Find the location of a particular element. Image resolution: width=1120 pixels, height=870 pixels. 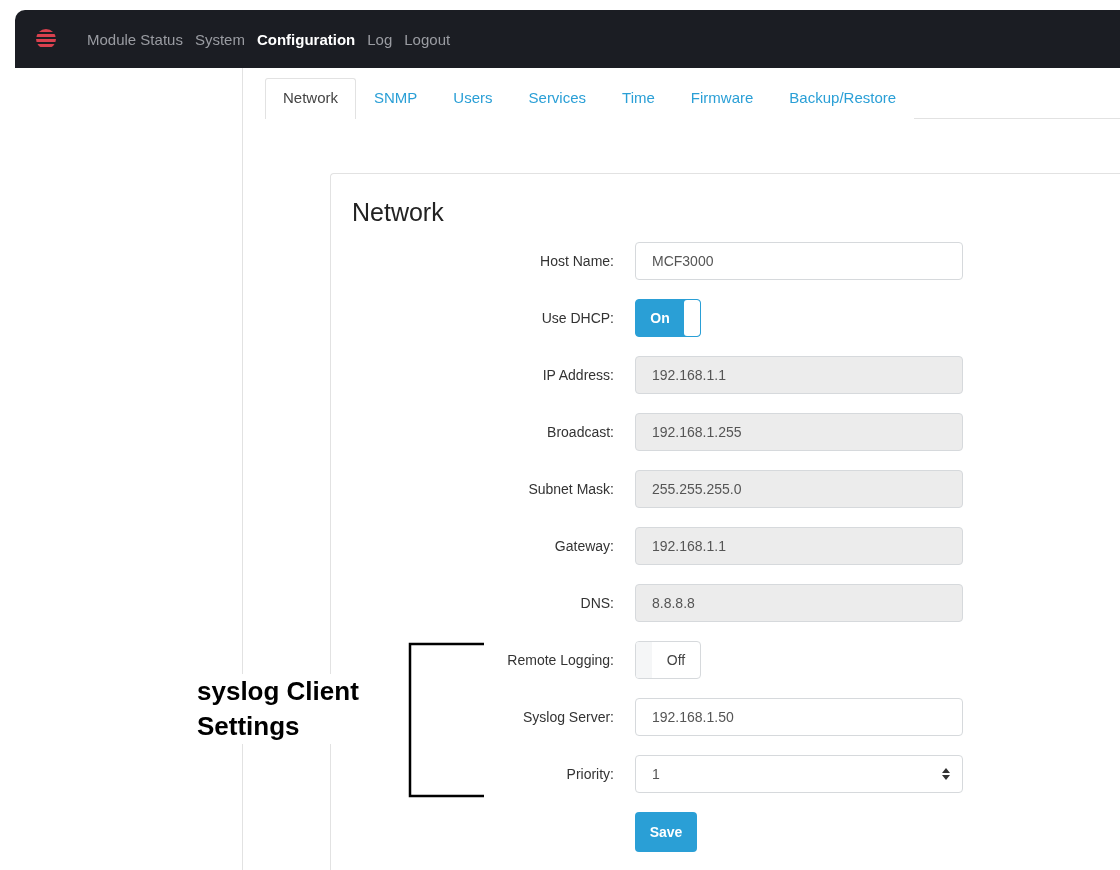

field-label: Subnet Mask: is located at coordinates (571, 489).